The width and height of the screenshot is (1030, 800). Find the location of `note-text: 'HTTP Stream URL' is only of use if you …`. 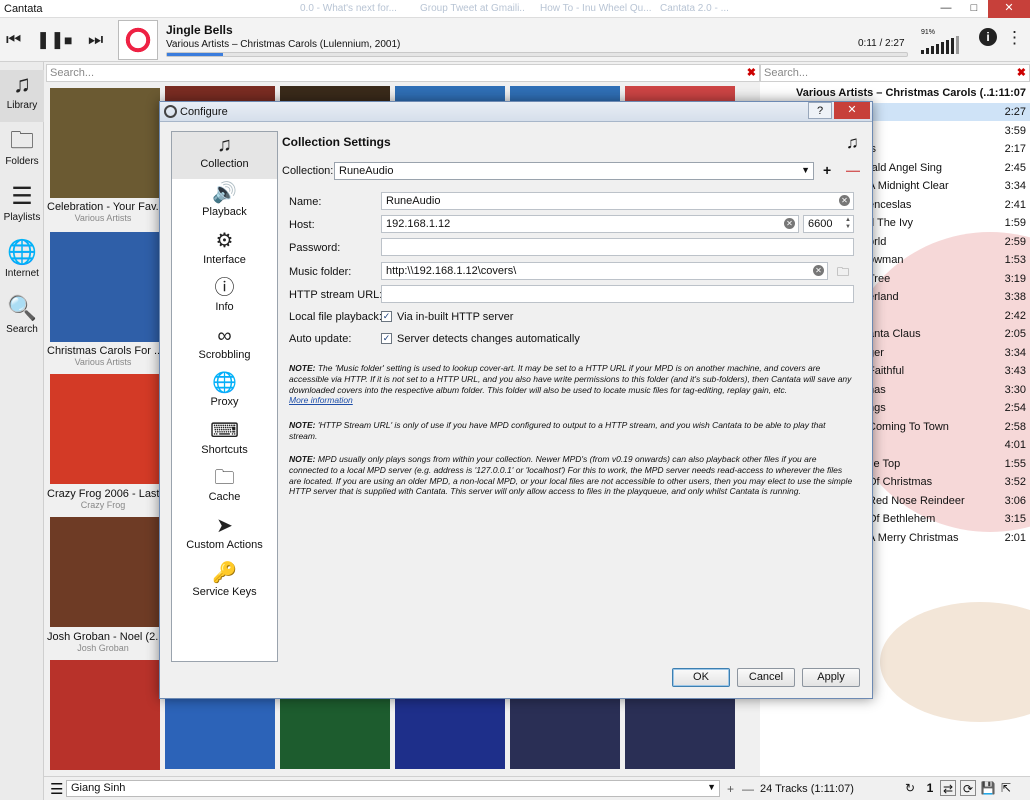

note-text: 'HTTP Stream URL' is only of use if you … is located at coordinates (557, 430).